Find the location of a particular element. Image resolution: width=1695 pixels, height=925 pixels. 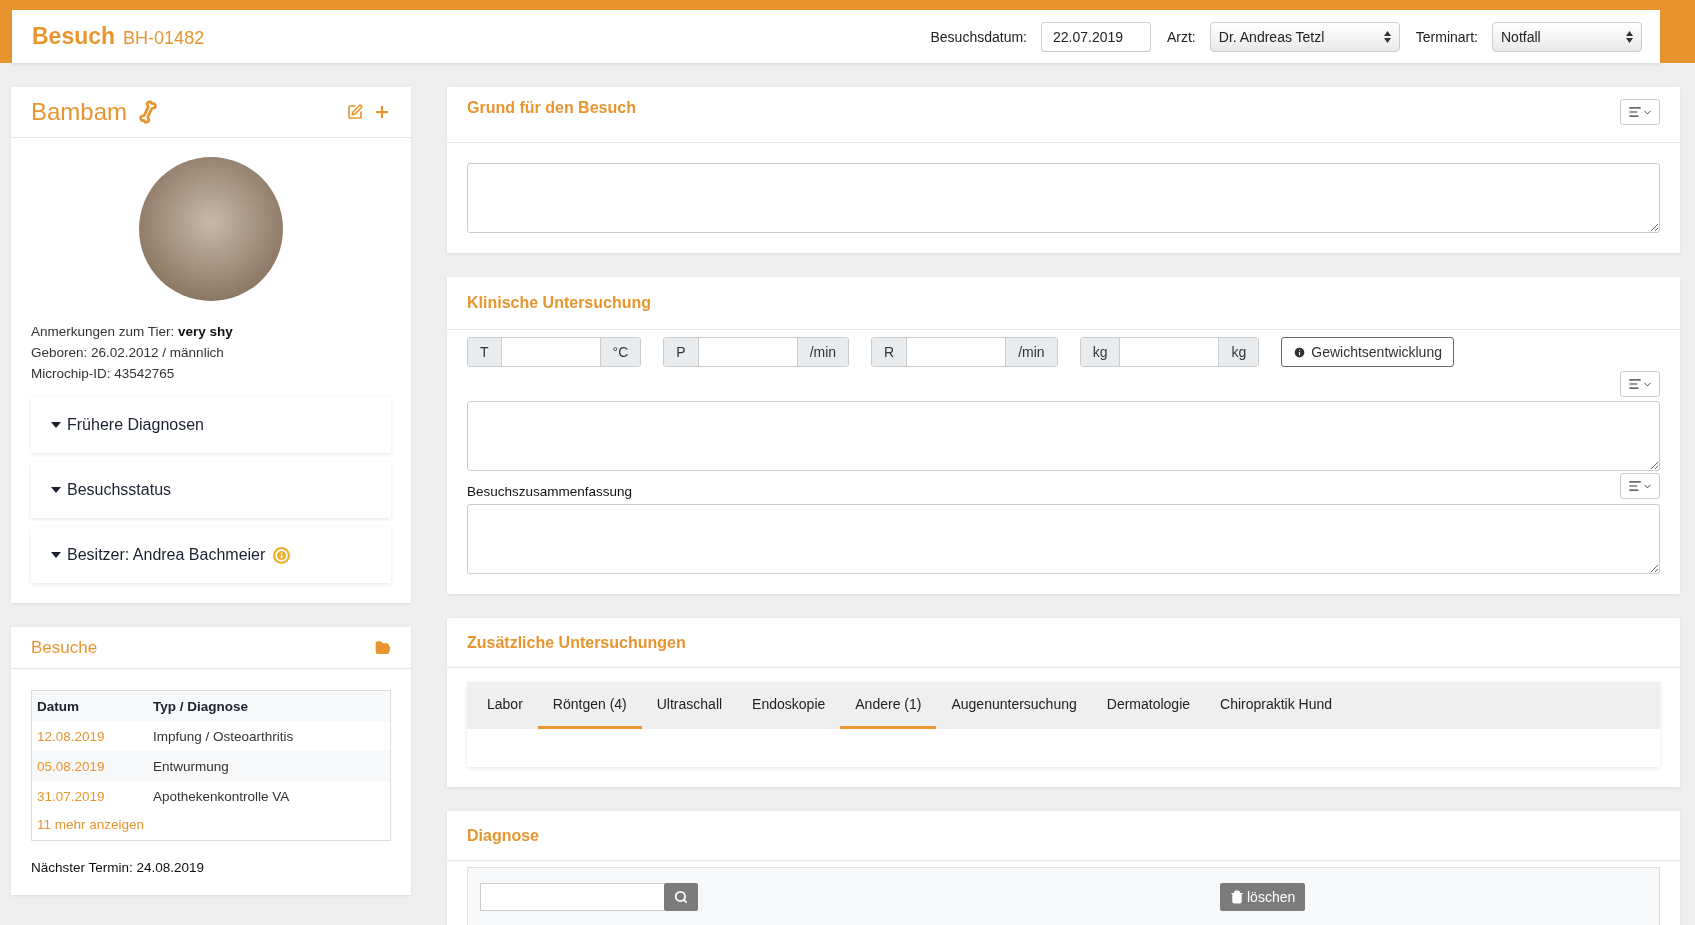

reason-title: Grund für den Besuch is located at coordinates (551, 108).